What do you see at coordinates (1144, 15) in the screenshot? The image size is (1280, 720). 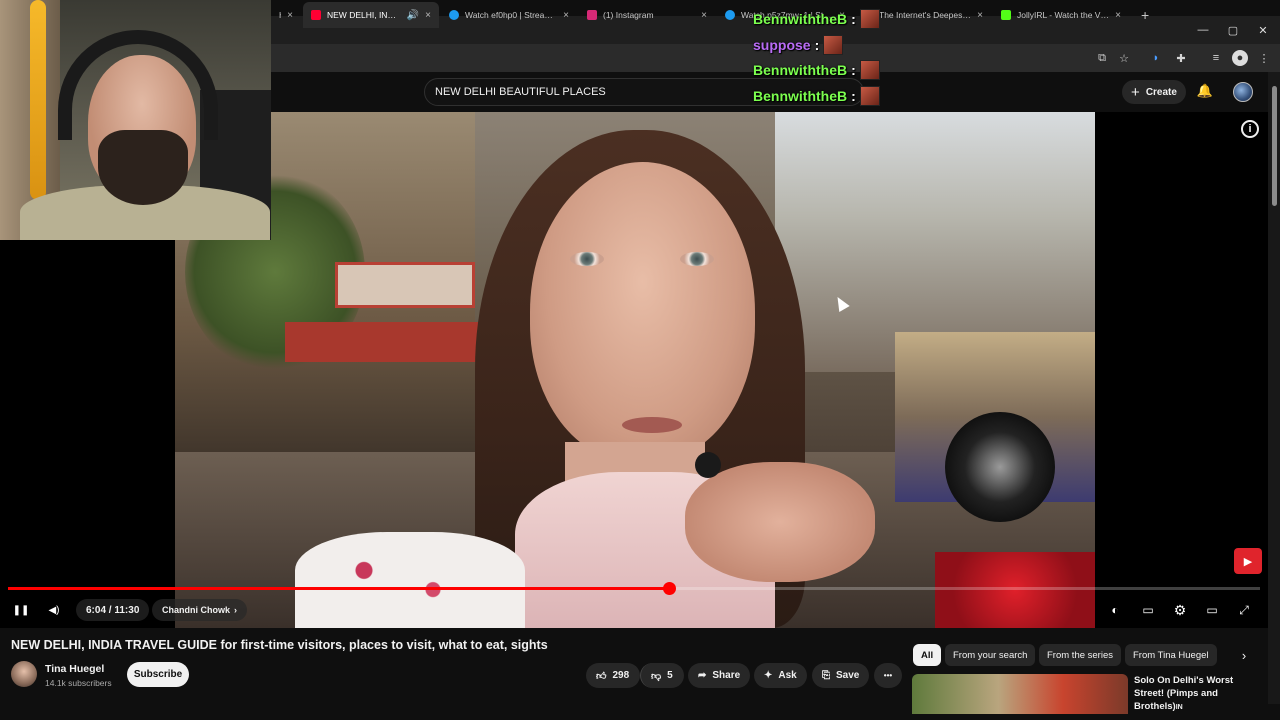 I see `new-tab-button: +` at bounding box center [1144, 15].